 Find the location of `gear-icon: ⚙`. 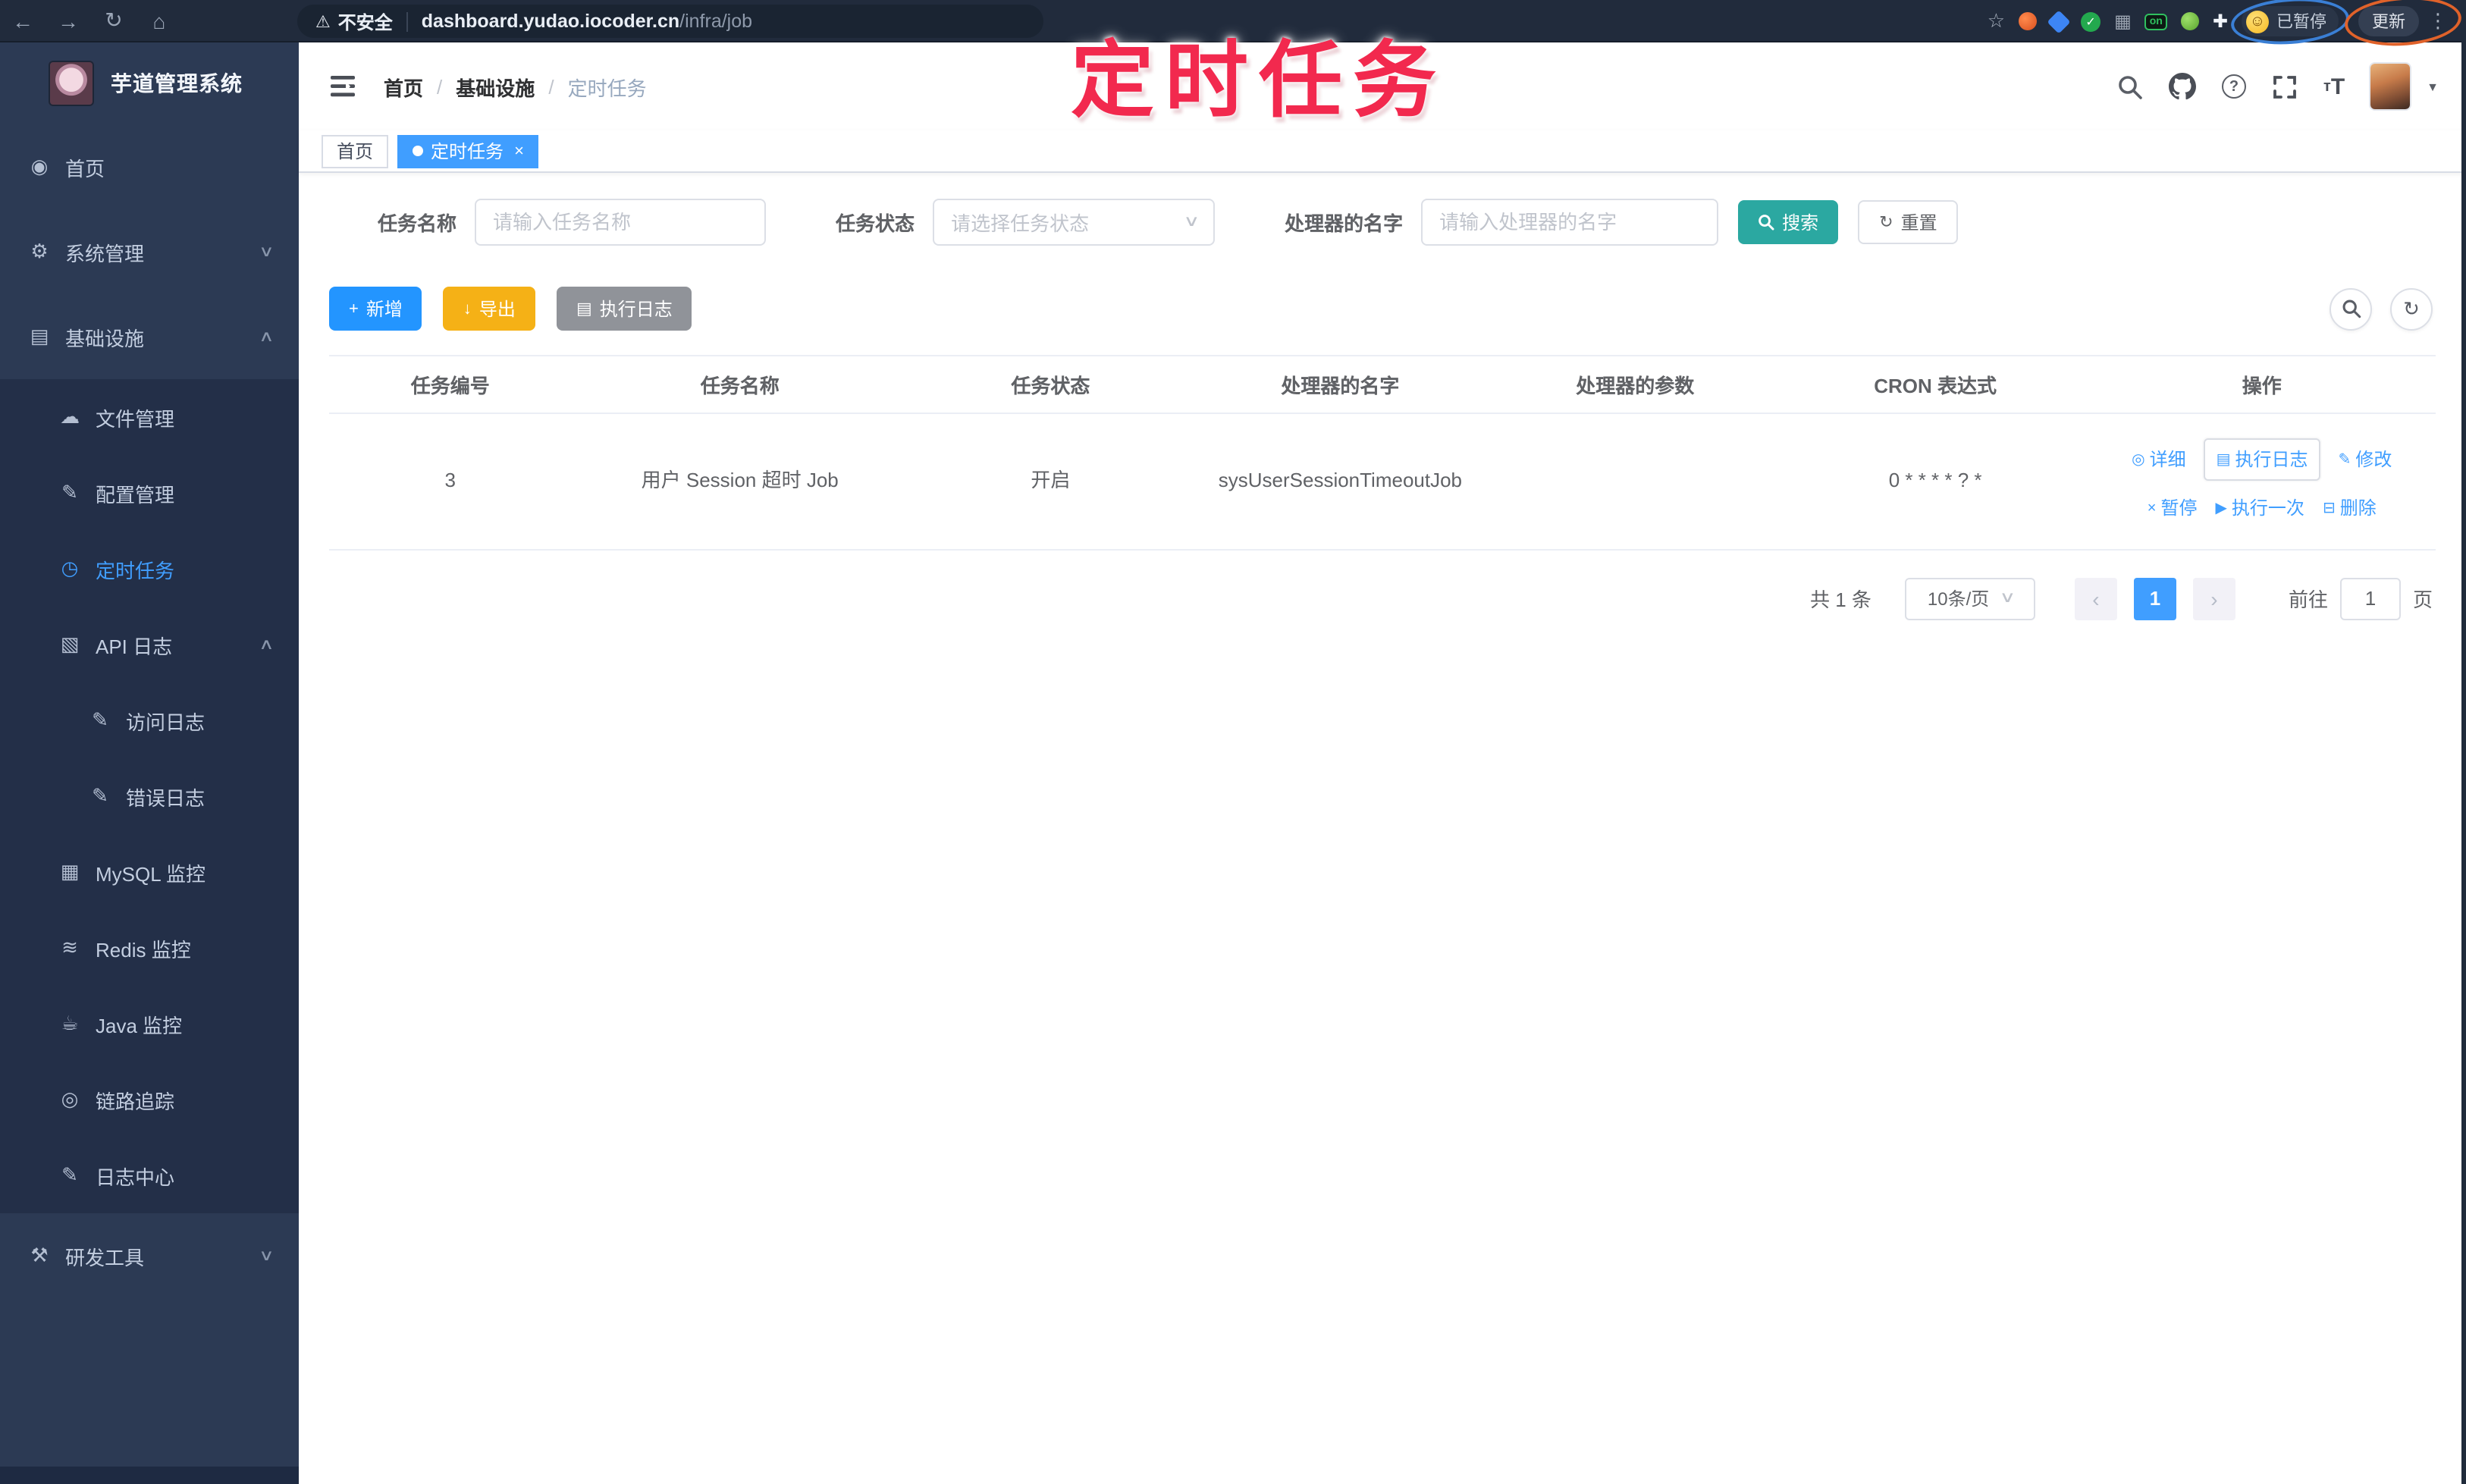

gear-icon: ⚙ is located at coordinates (39, 251).